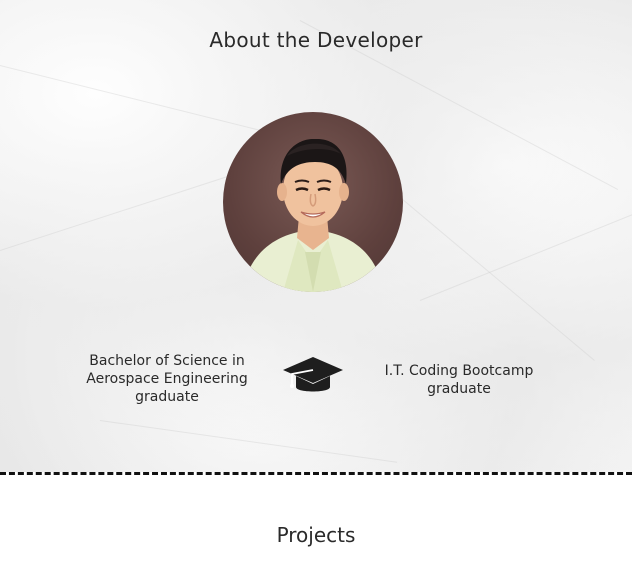 This screenshot has width=632, height=578. I want to click on education-bootcamp-text: I.T. Coding Bootcamp graduate, so click(459, 380).